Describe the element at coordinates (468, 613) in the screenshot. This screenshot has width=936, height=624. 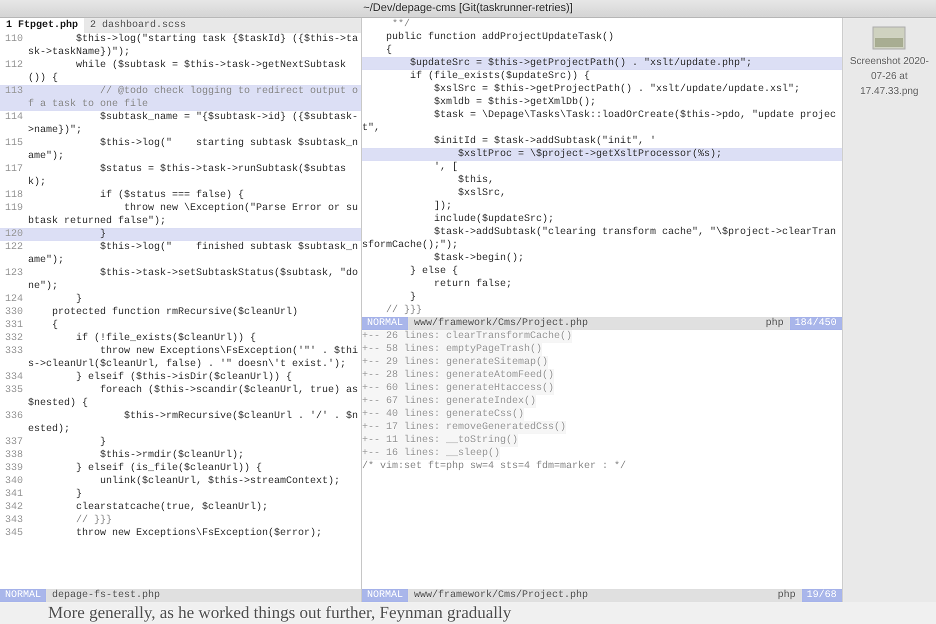
I see `book-text: More generally, as he worked things out further, Feynman gradually` at that location.